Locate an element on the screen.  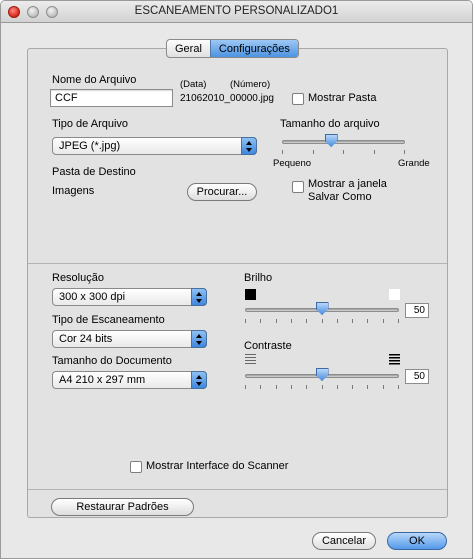
section-divider is located at coordinates (237, 263).